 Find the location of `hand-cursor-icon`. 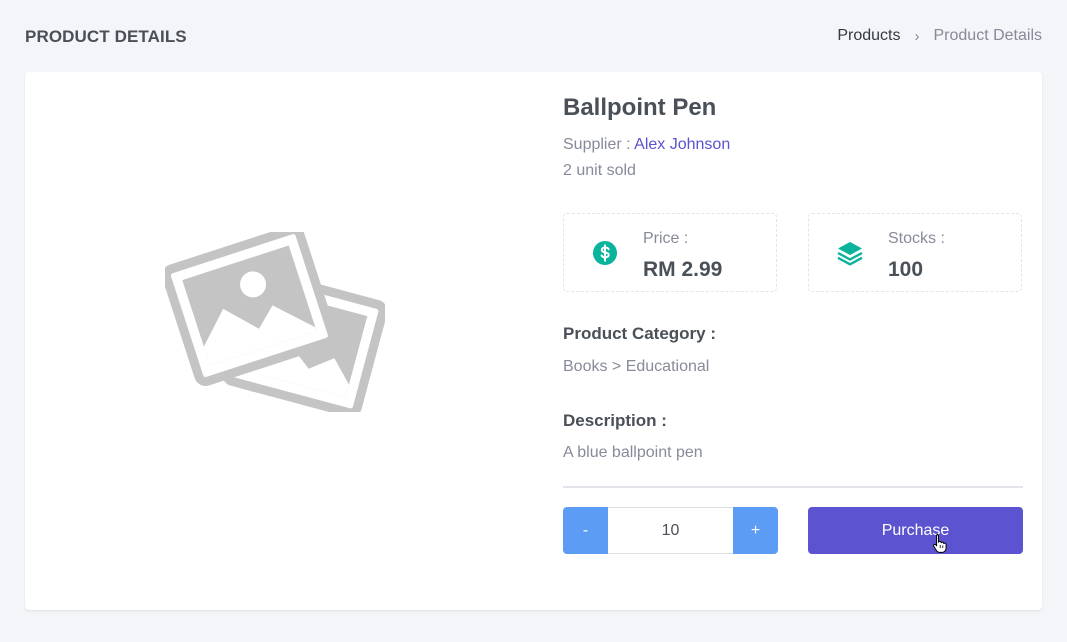

hand-cursor-icon is located at coordinates (940, 543).